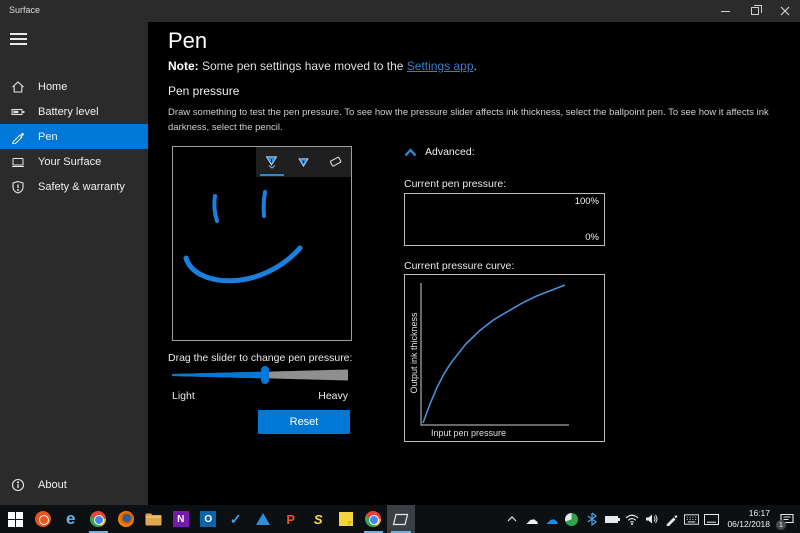  I want to click on maximize-button, so click(755, 11).